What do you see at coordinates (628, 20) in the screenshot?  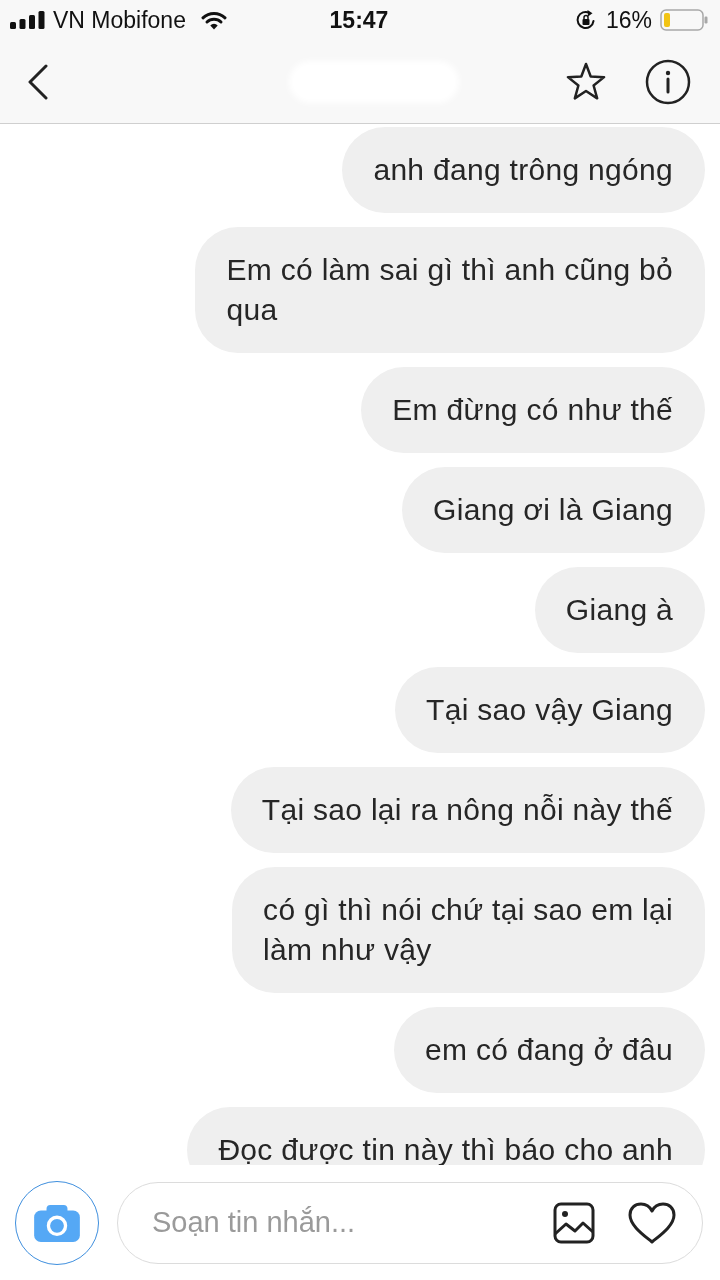 I see `battery-percent: 16%` at bounding box center [628, 20].